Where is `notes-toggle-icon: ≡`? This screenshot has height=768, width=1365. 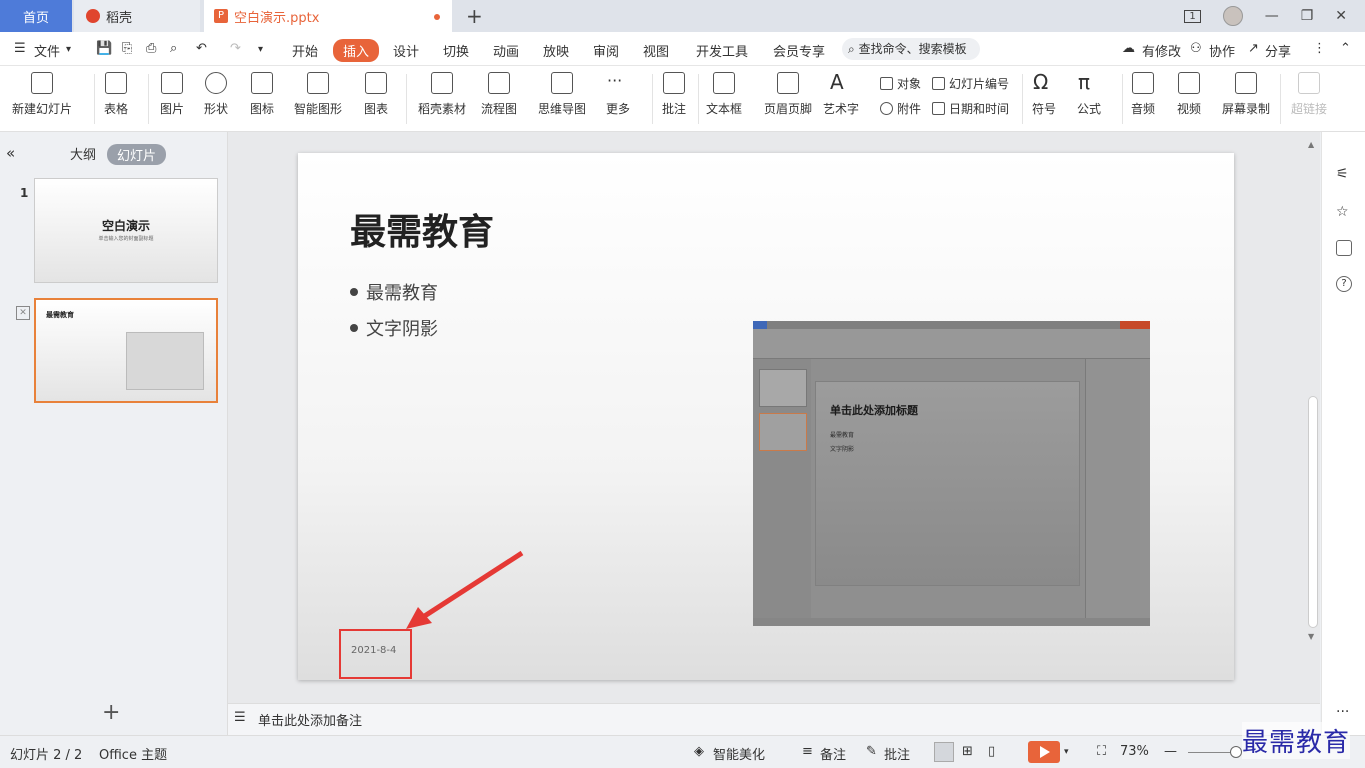 notes-toggle-icon: ≡ is located at coordinates (807, 751).